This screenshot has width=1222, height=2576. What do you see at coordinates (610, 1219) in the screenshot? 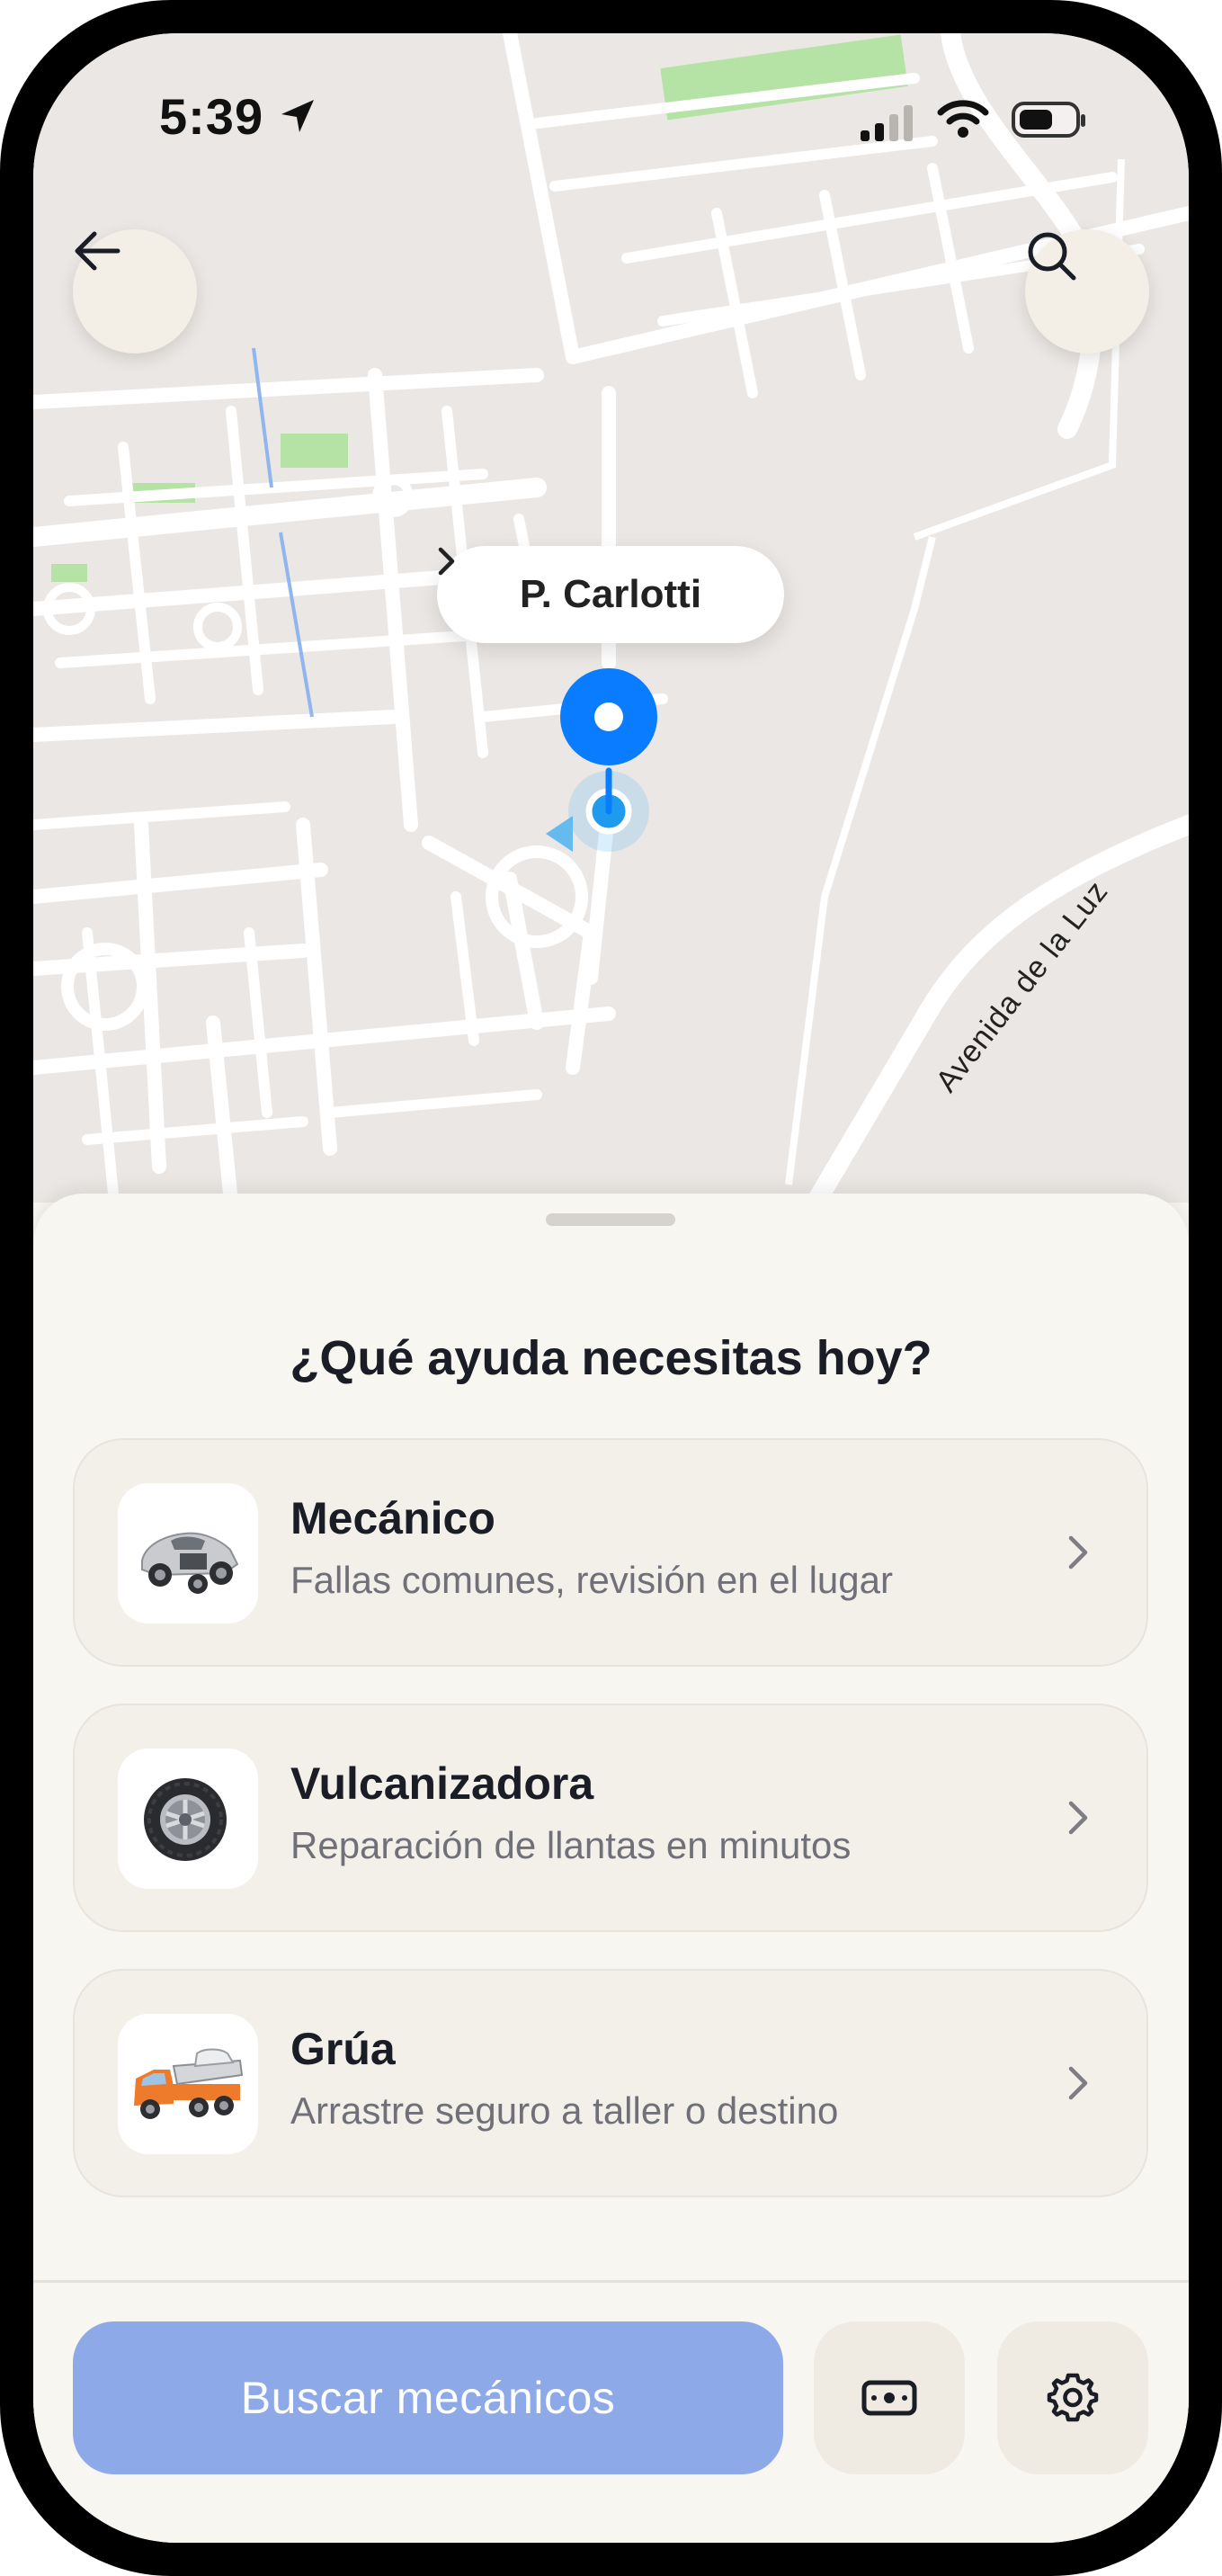
I see `sheet-drag-handle` at bounding box center [610, 1219].